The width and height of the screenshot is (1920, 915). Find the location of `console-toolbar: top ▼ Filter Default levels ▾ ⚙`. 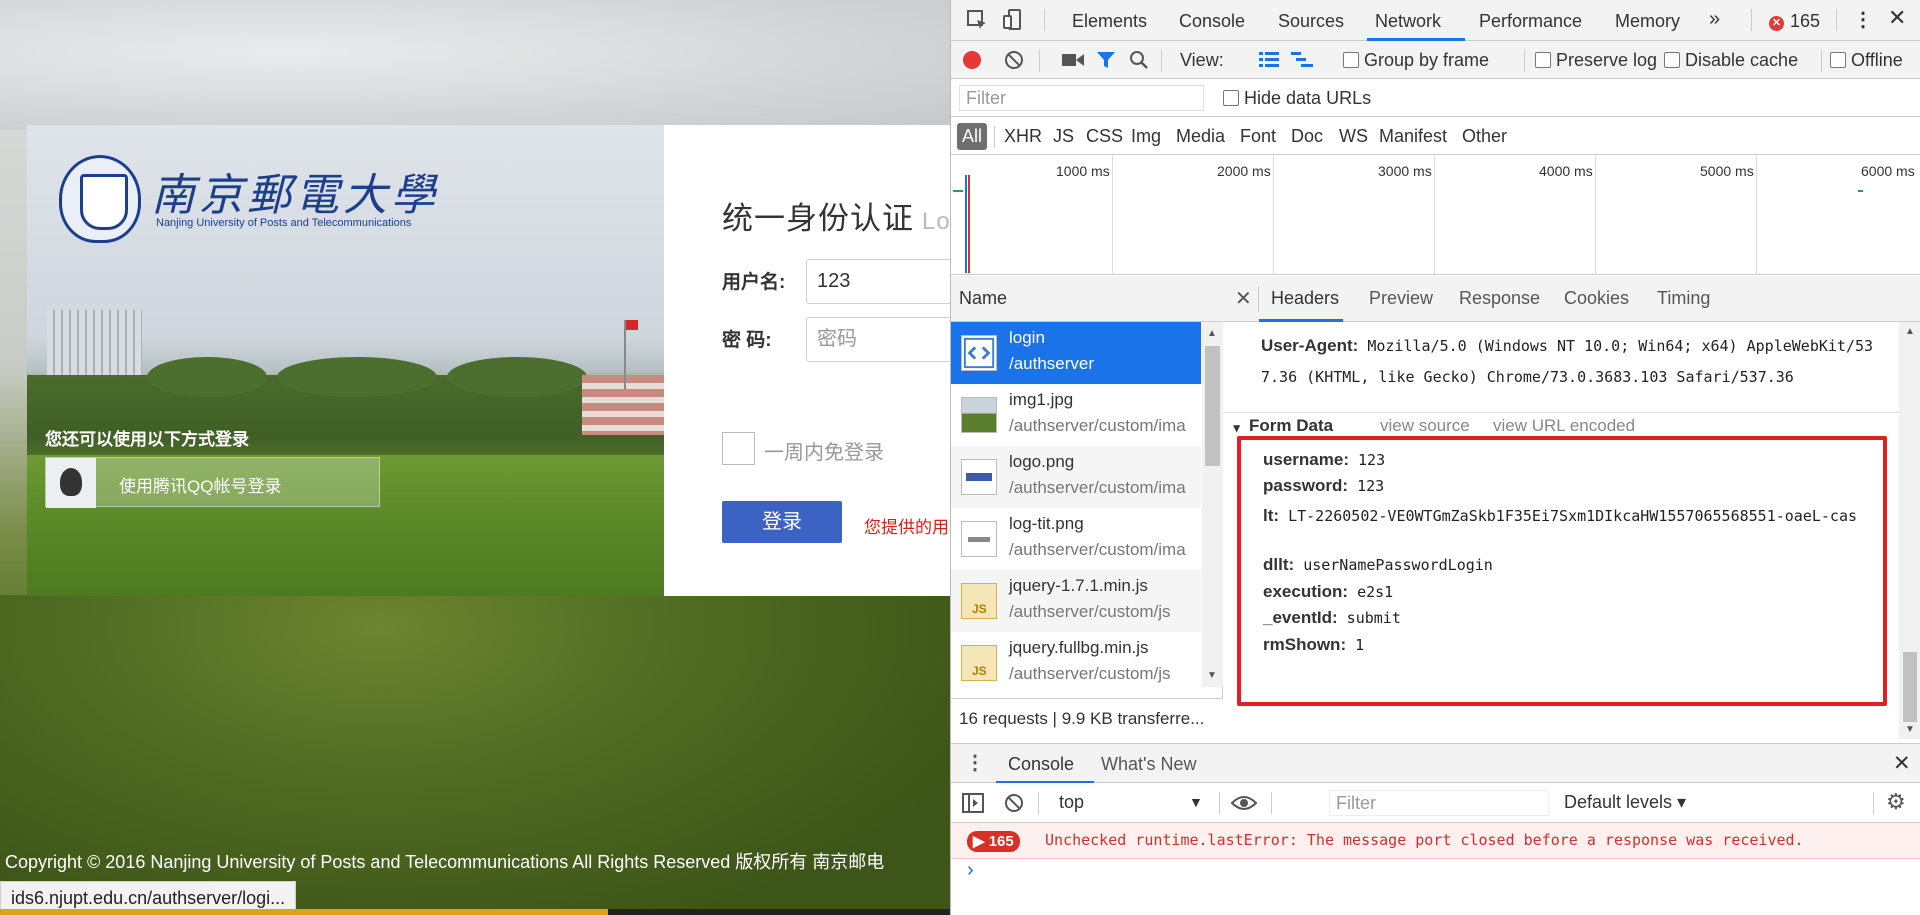

console-toolbar: top ▼ Filter Default levels ▾ ⚙ is located at coordinates (1435, 803).